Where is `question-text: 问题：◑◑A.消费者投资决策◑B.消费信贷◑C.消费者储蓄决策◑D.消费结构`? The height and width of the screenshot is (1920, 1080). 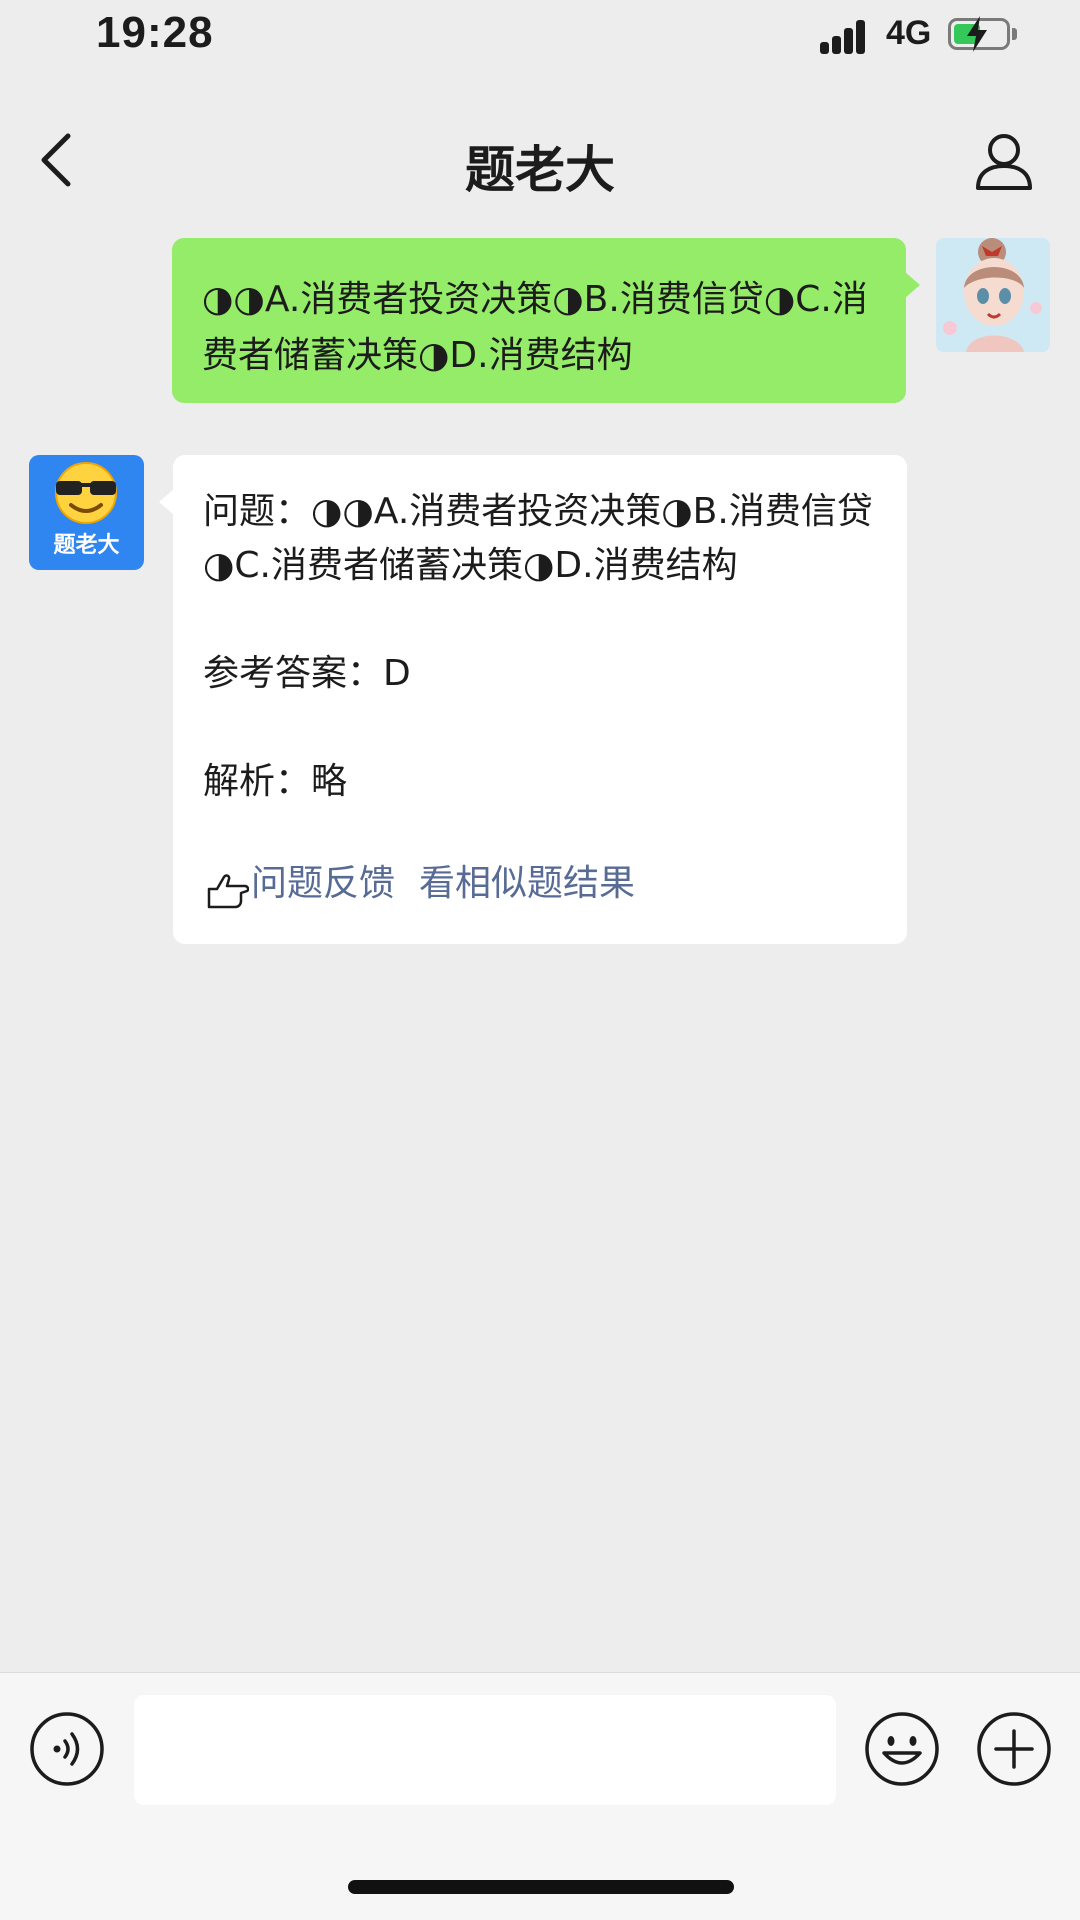 question-text: 问题：◑◑A.消费者投资决策◑B.消费信贷◑C.消费者储蓄决策◑D.消费结构 is located at coordinates (538, 538).